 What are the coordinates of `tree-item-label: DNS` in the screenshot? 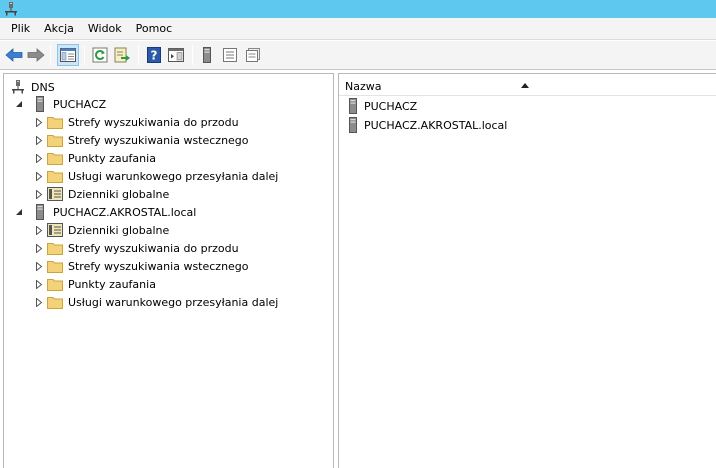 It's located at (43, 87).